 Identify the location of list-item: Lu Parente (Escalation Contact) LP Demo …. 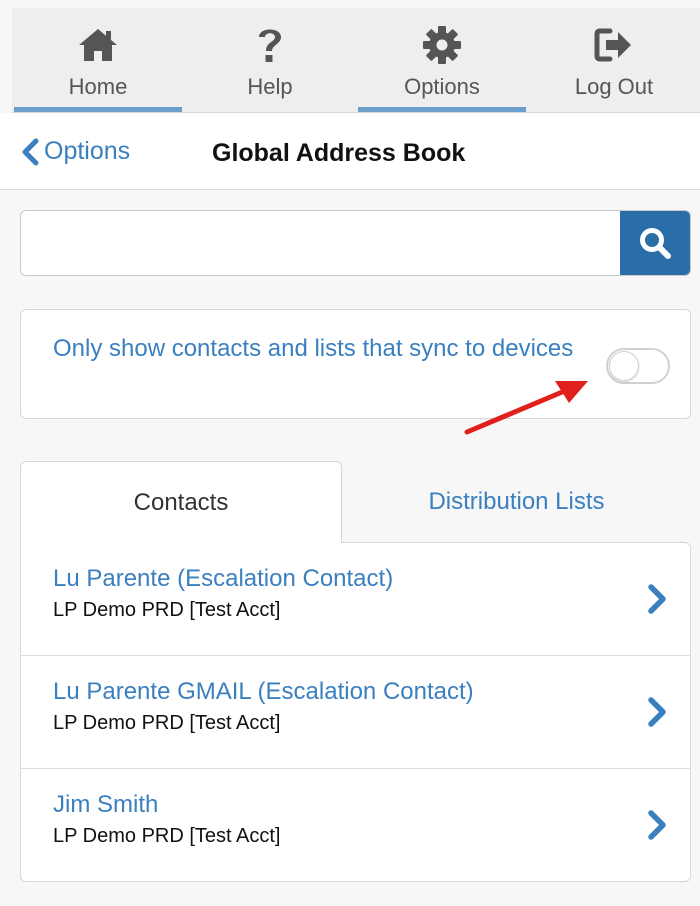
(355, 599).